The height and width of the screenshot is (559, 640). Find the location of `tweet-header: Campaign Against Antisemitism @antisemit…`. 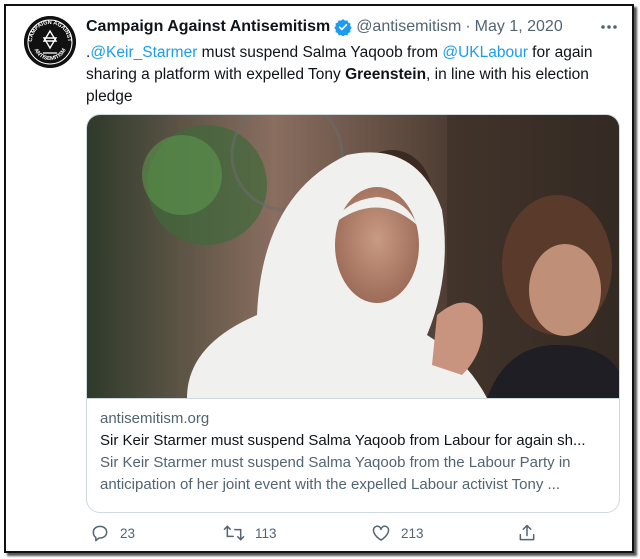

tweet-header: Campaign Against Antisemitism @antisemit… is located at coordinates (354, 27).